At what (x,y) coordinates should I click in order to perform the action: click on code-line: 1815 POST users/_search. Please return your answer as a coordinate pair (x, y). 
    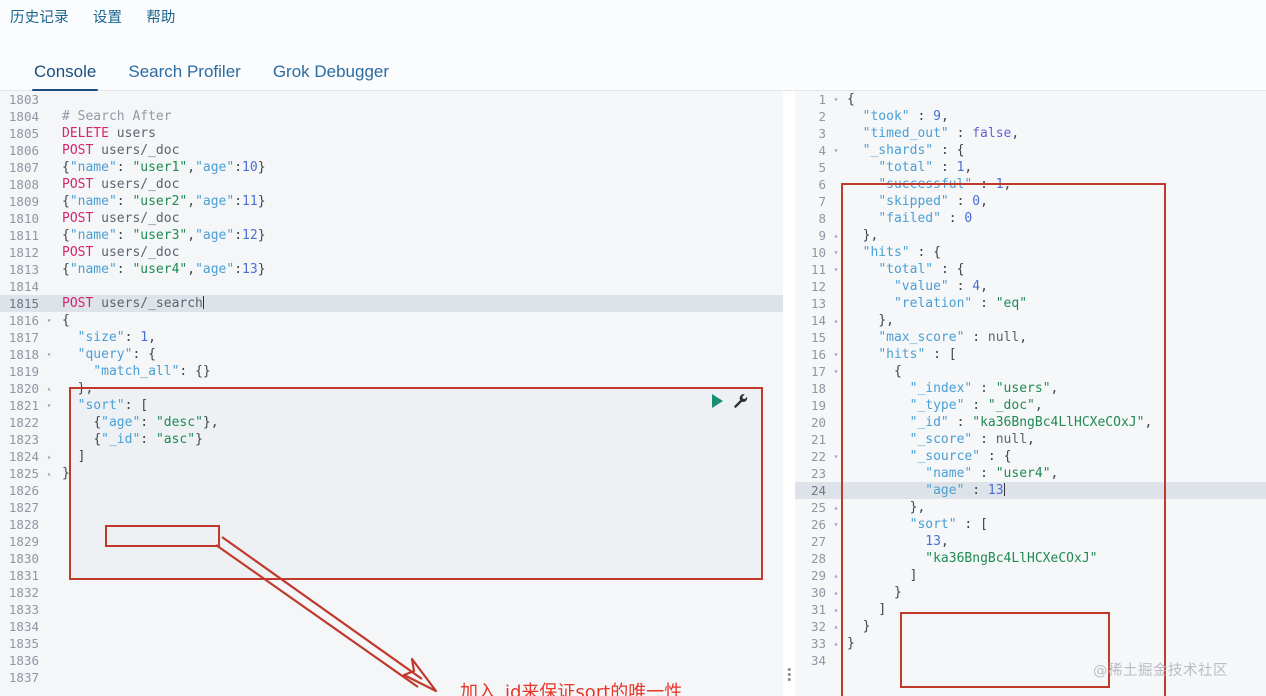
    Looking at the image, I should click on (391, 303).